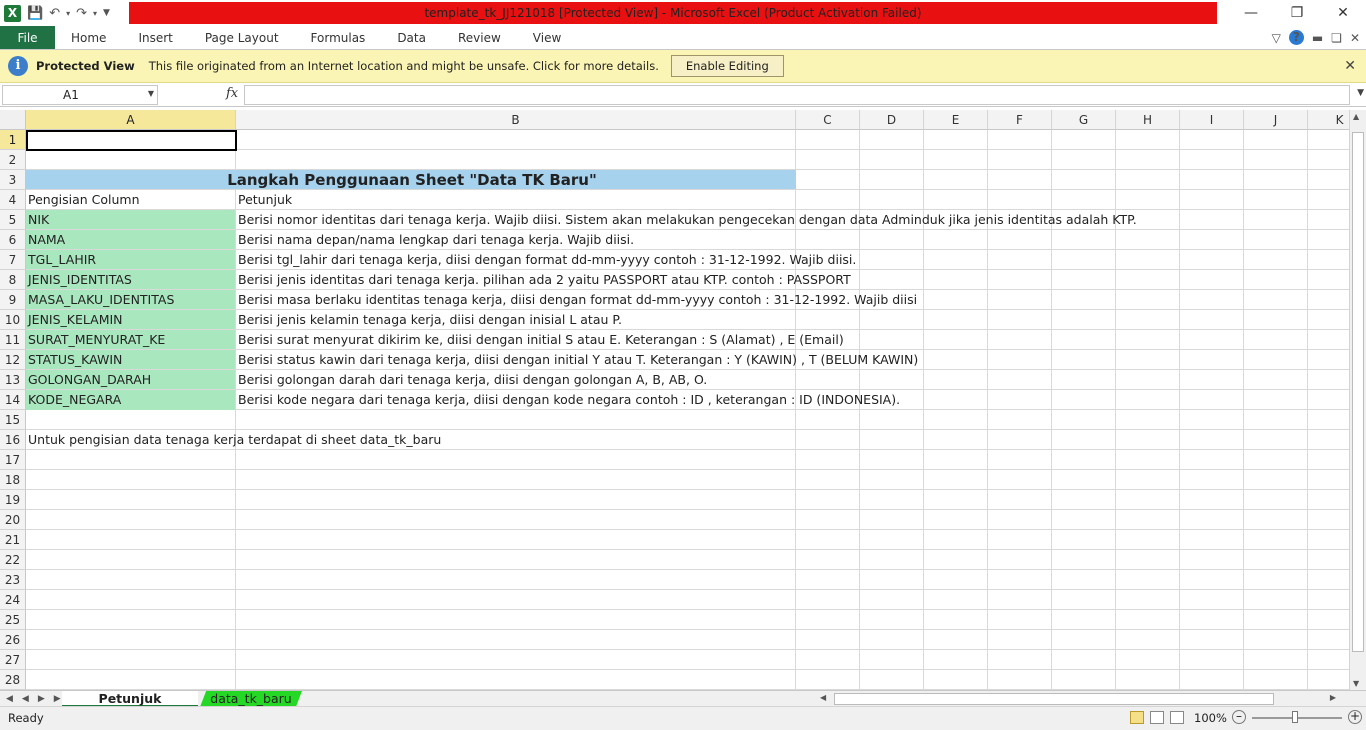  Describe the element at coordinates (242, 37) in the screenshot. I see `tab-page-layout: Page Layout` at that location.